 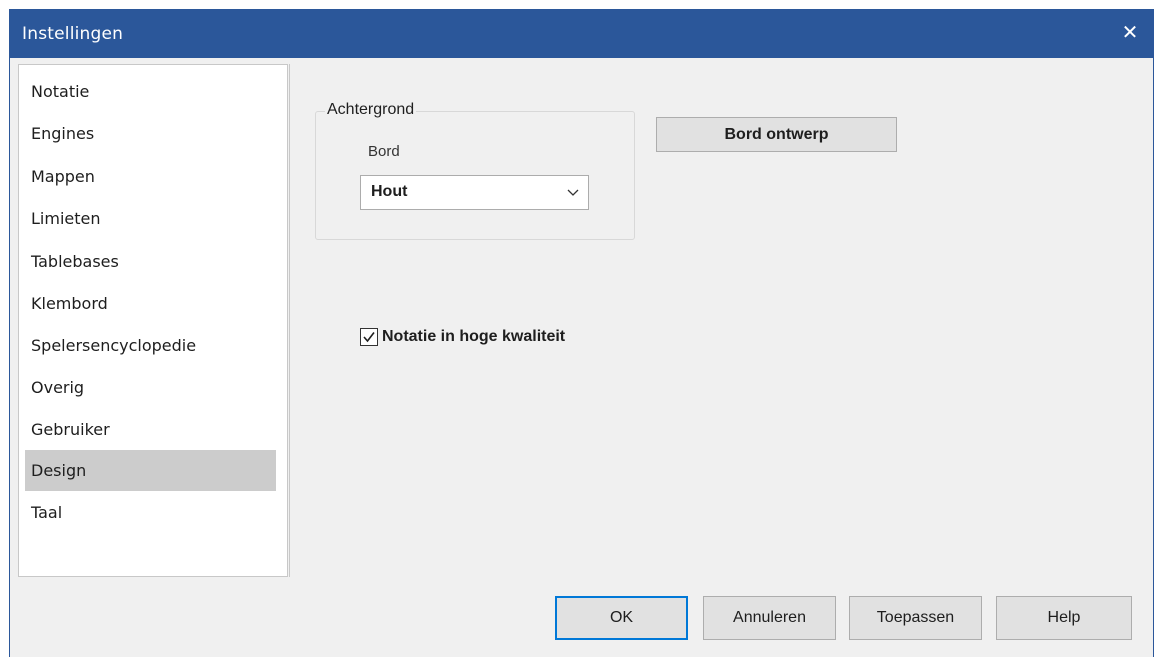 I want to click on sidebar-item-spelersencyclopedie: Spelersencyclopedie, so click(x=150, y=345).